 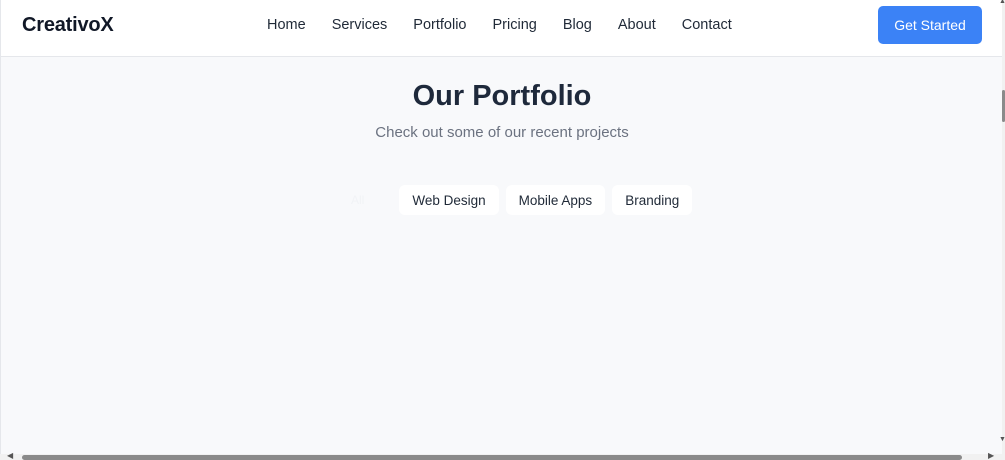 What do you see at coordinates (1002, 439) in the screenshot?
I see `scroll-down-arrow-icon: ▼` at bounding box center [1002, 439].